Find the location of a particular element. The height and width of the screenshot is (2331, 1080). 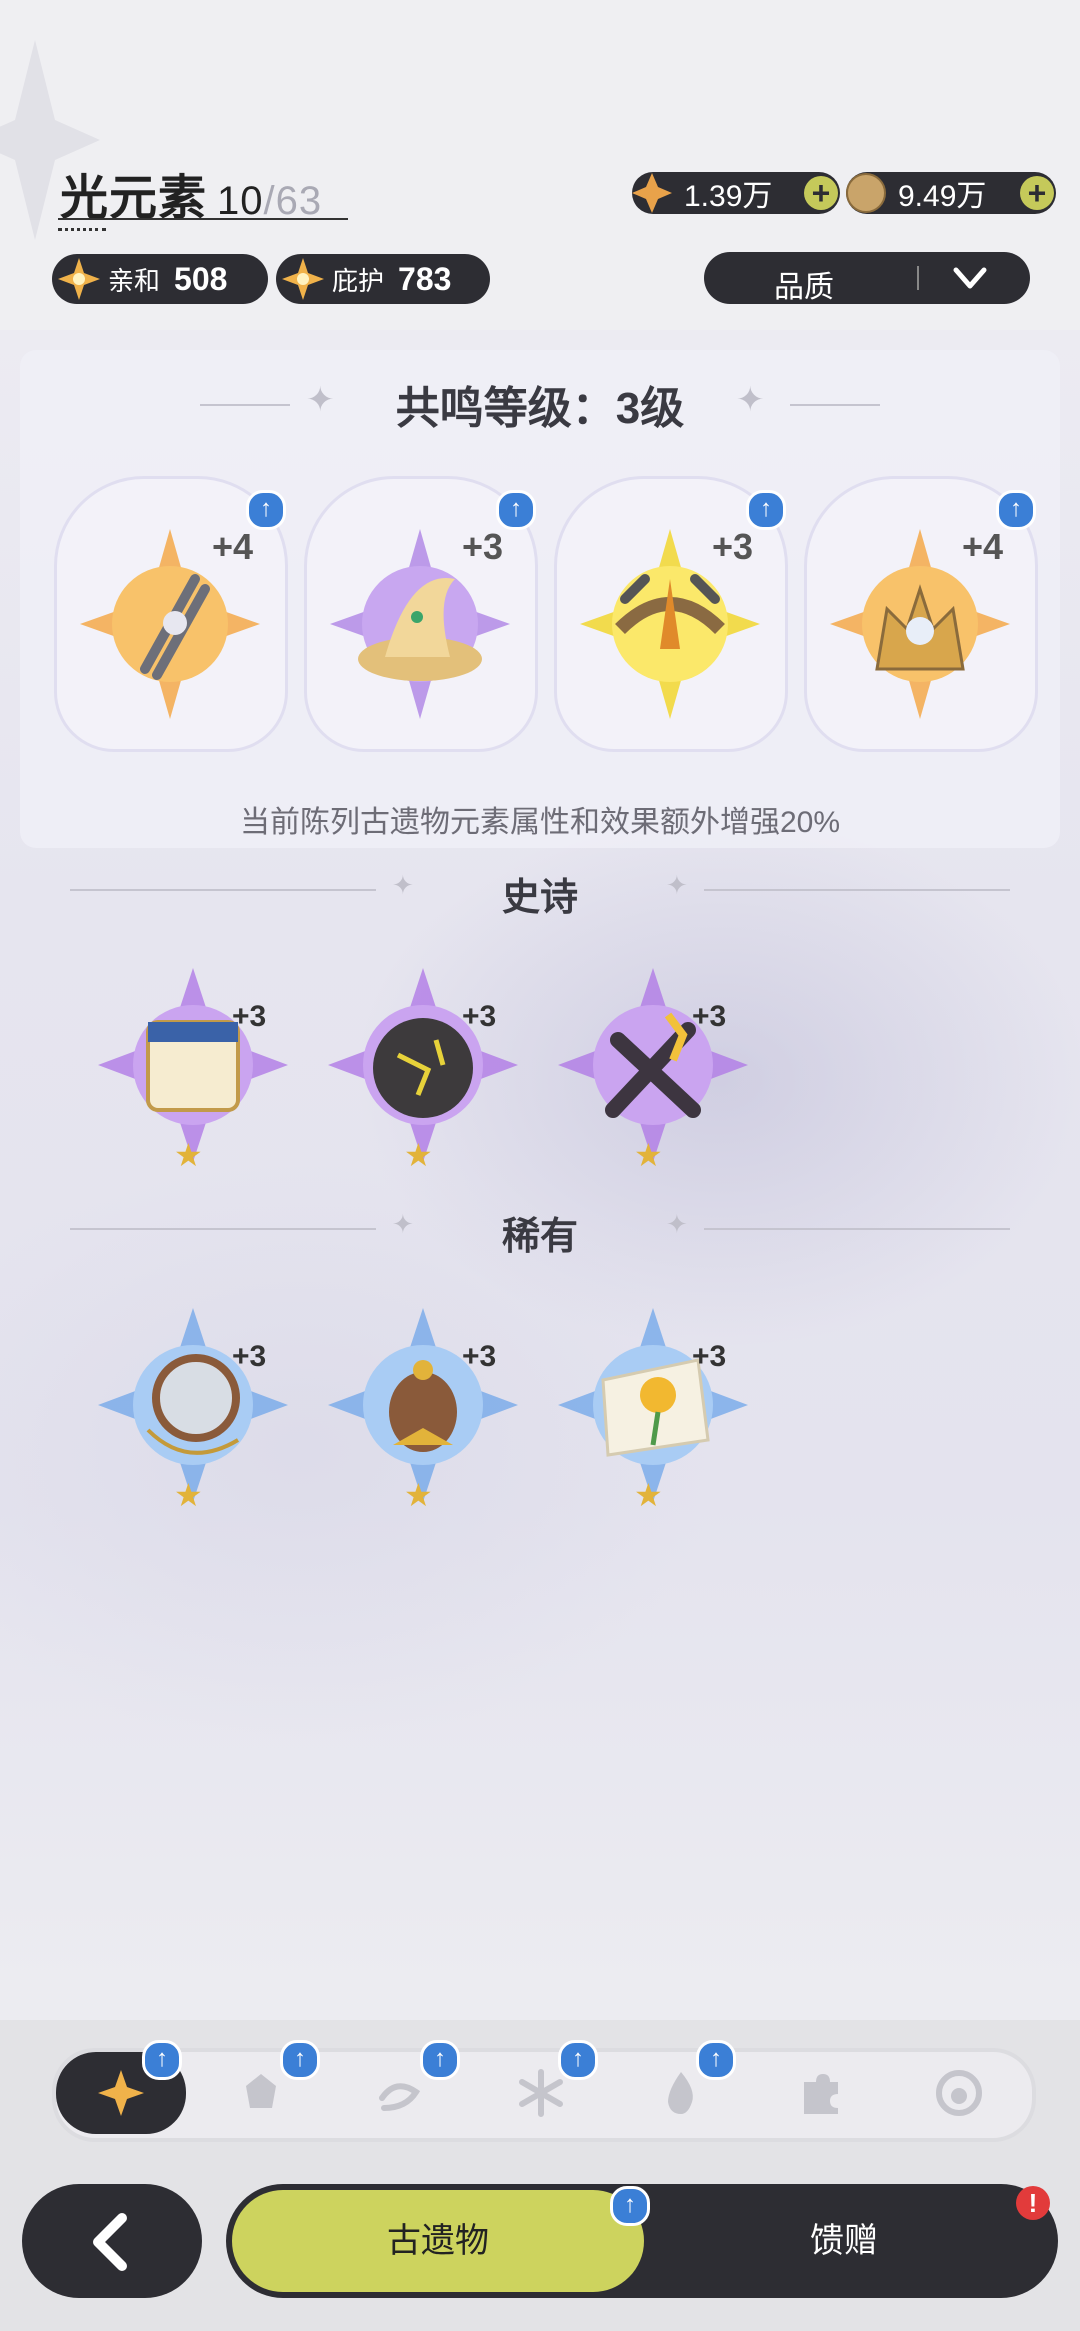

fire-element-icon is located at coordinates (680, 2093).